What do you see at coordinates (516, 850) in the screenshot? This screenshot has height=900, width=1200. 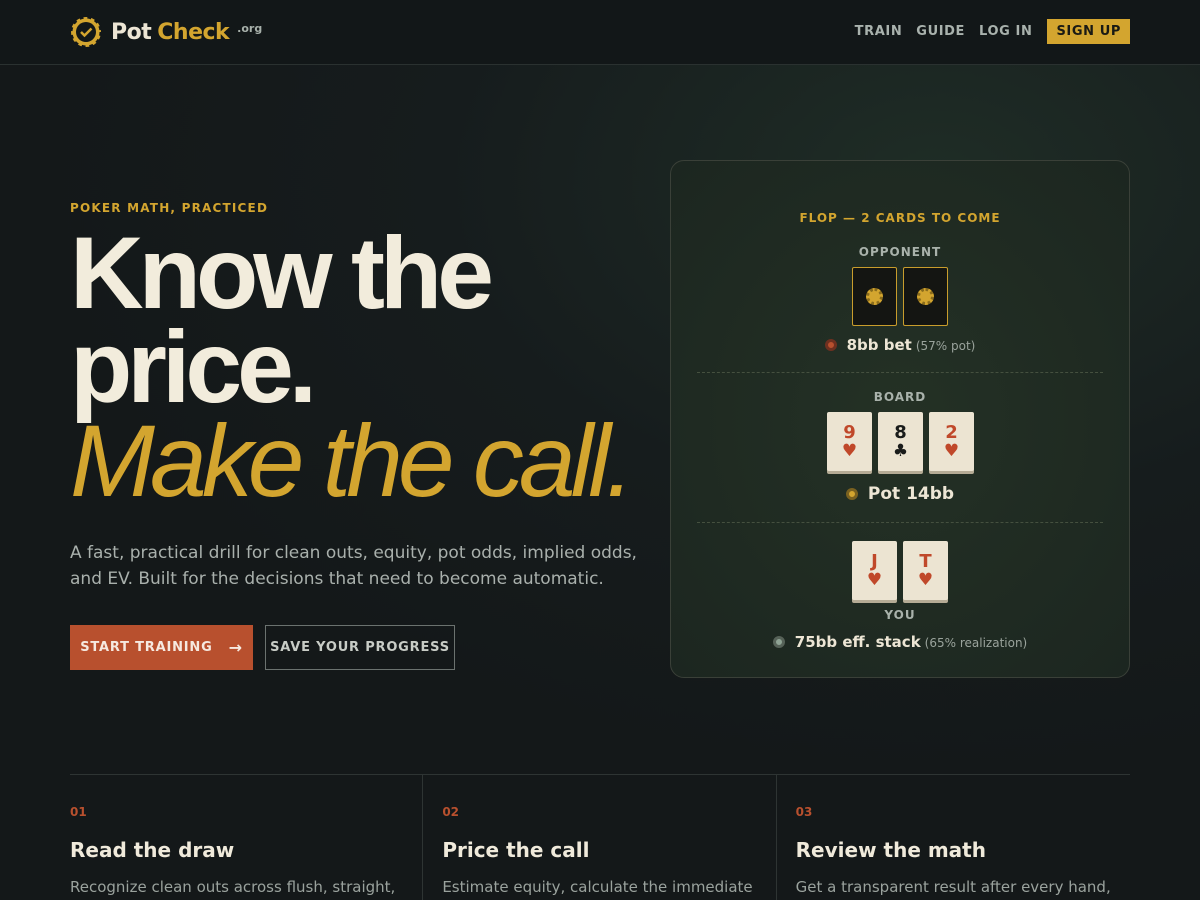 I see `feature-title: Price the call` at bounding box center [516, 850].